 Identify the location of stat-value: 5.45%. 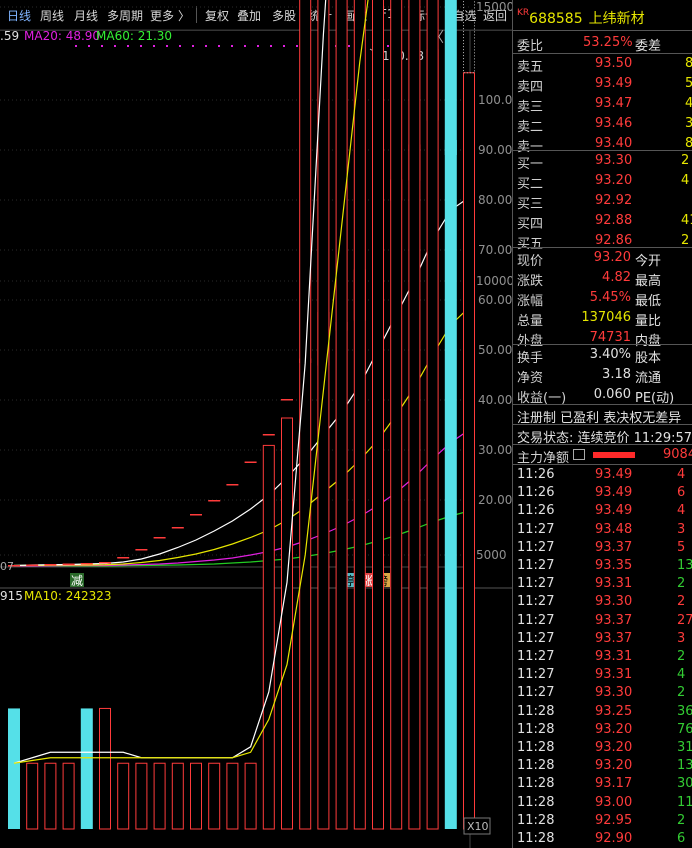
(610, 297).